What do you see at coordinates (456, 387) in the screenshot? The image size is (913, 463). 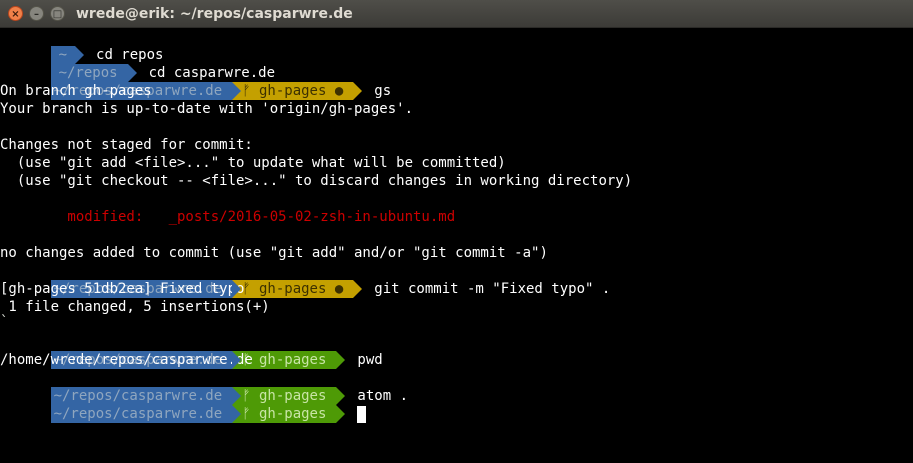 I see `terminal-line: ~/repos/casparwre.de ᚠ gh-pages atom .` at bounding box center [456, 387].